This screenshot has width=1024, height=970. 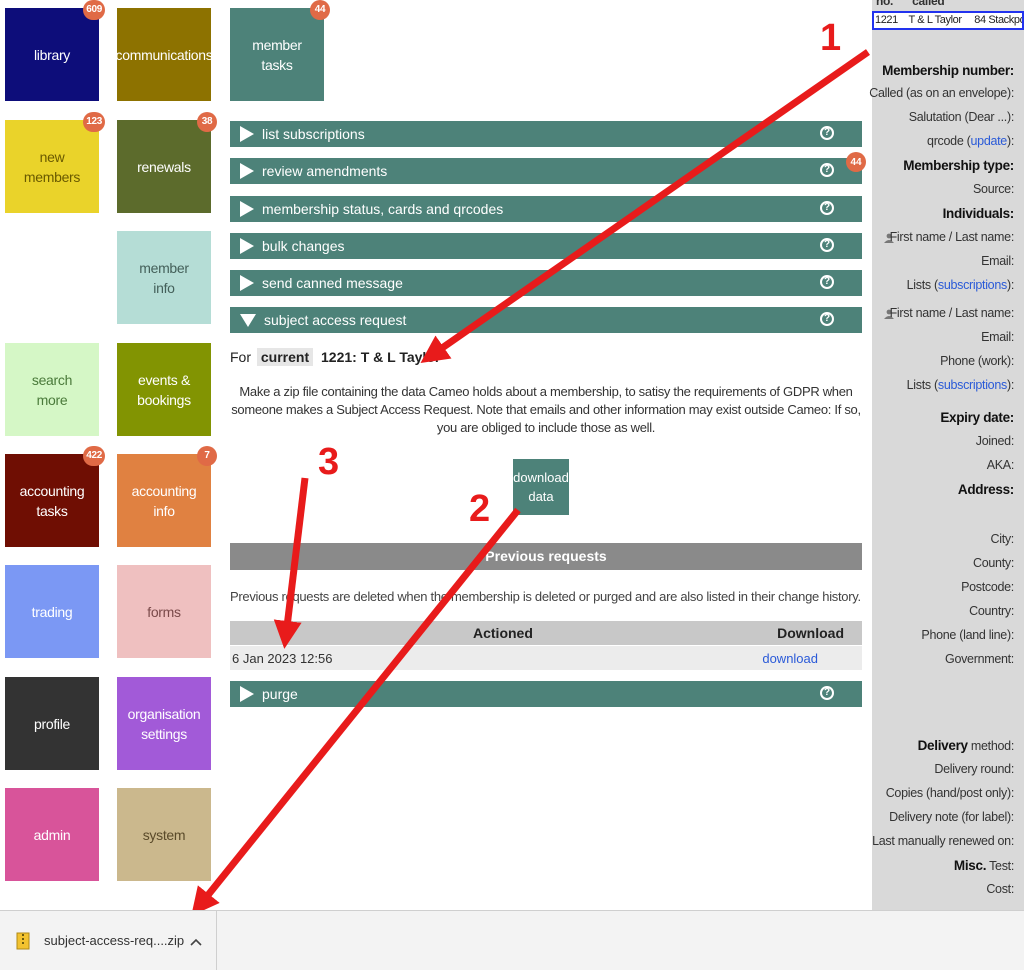 I want to click on tile-label: trading, so click(x=52, y=611).